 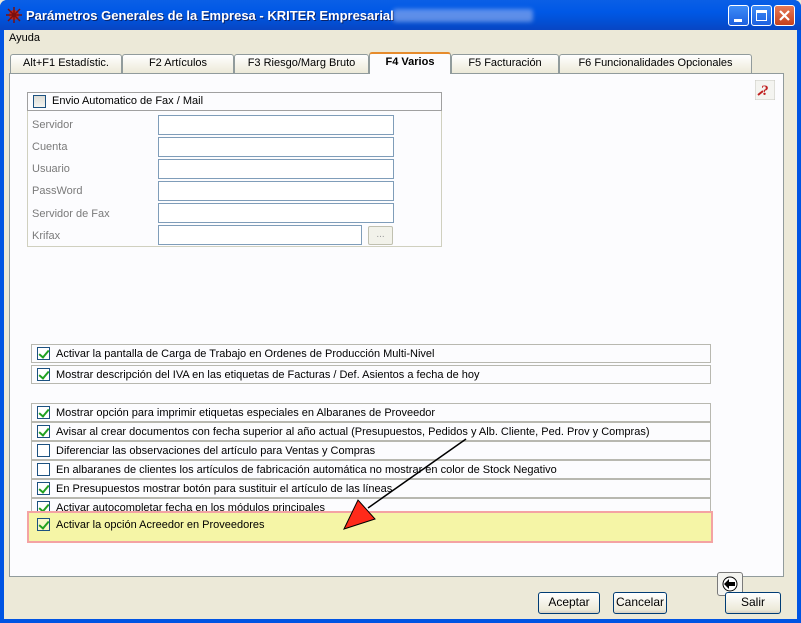 What do you see at coordinates (761, 15) in the screenshot?
I see `maximize-button` at bounding box center [761, 15].